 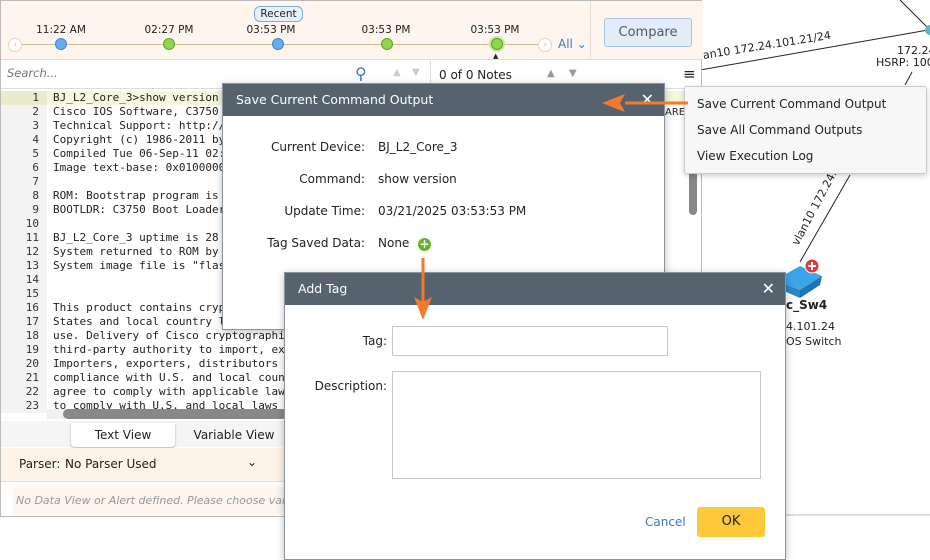 I want to click on line-text: BJ_L2_Core_3>show version, so click(x=136, y=97).